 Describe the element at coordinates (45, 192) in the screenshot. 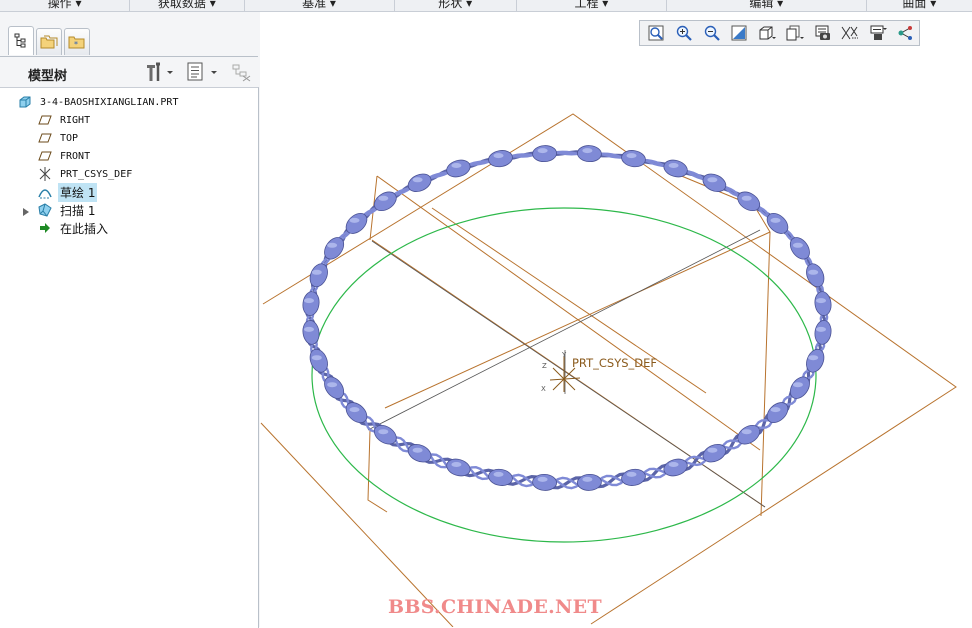

I see `sketch-icon` at that location.